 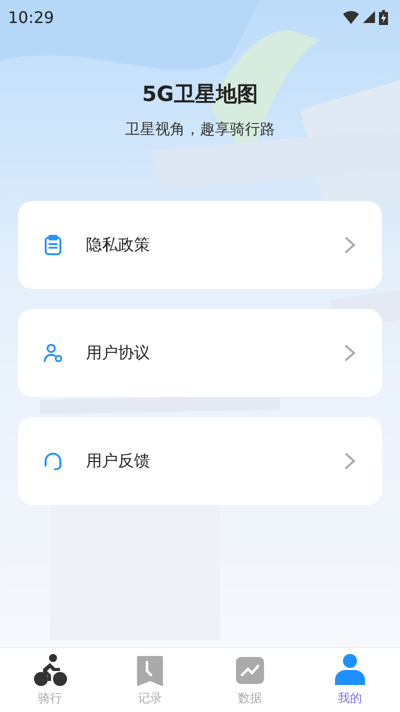 What do you see at coordinates (200, 129) in the screenshot?
I see `app-subtitle: 卫星视角，趣享骑行路` at bounding box center [200, 129].